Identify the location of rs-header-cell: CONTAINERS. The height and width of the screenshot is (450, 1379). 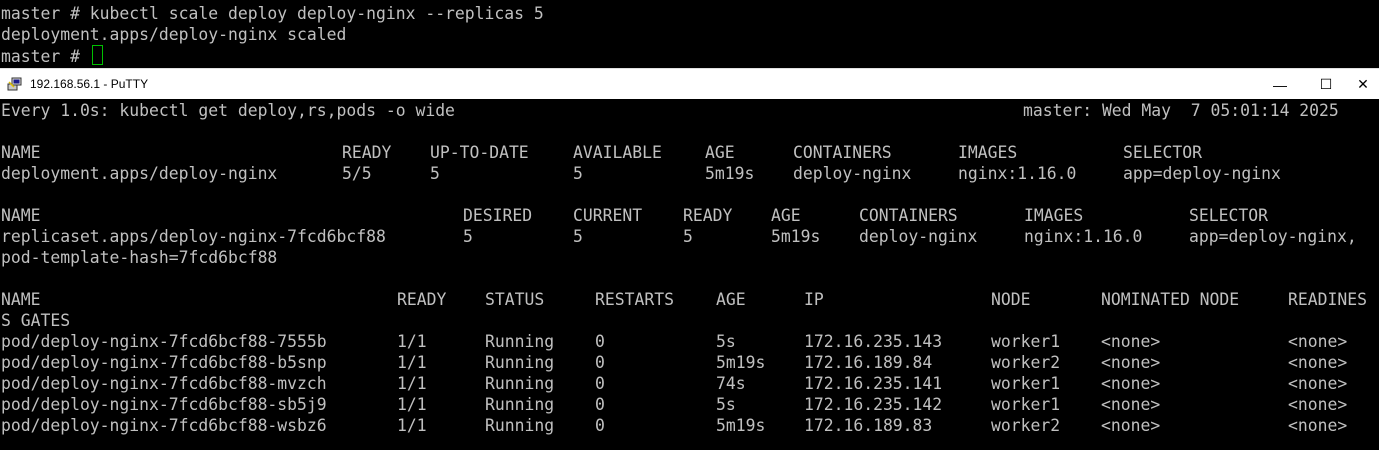
(908, 215).